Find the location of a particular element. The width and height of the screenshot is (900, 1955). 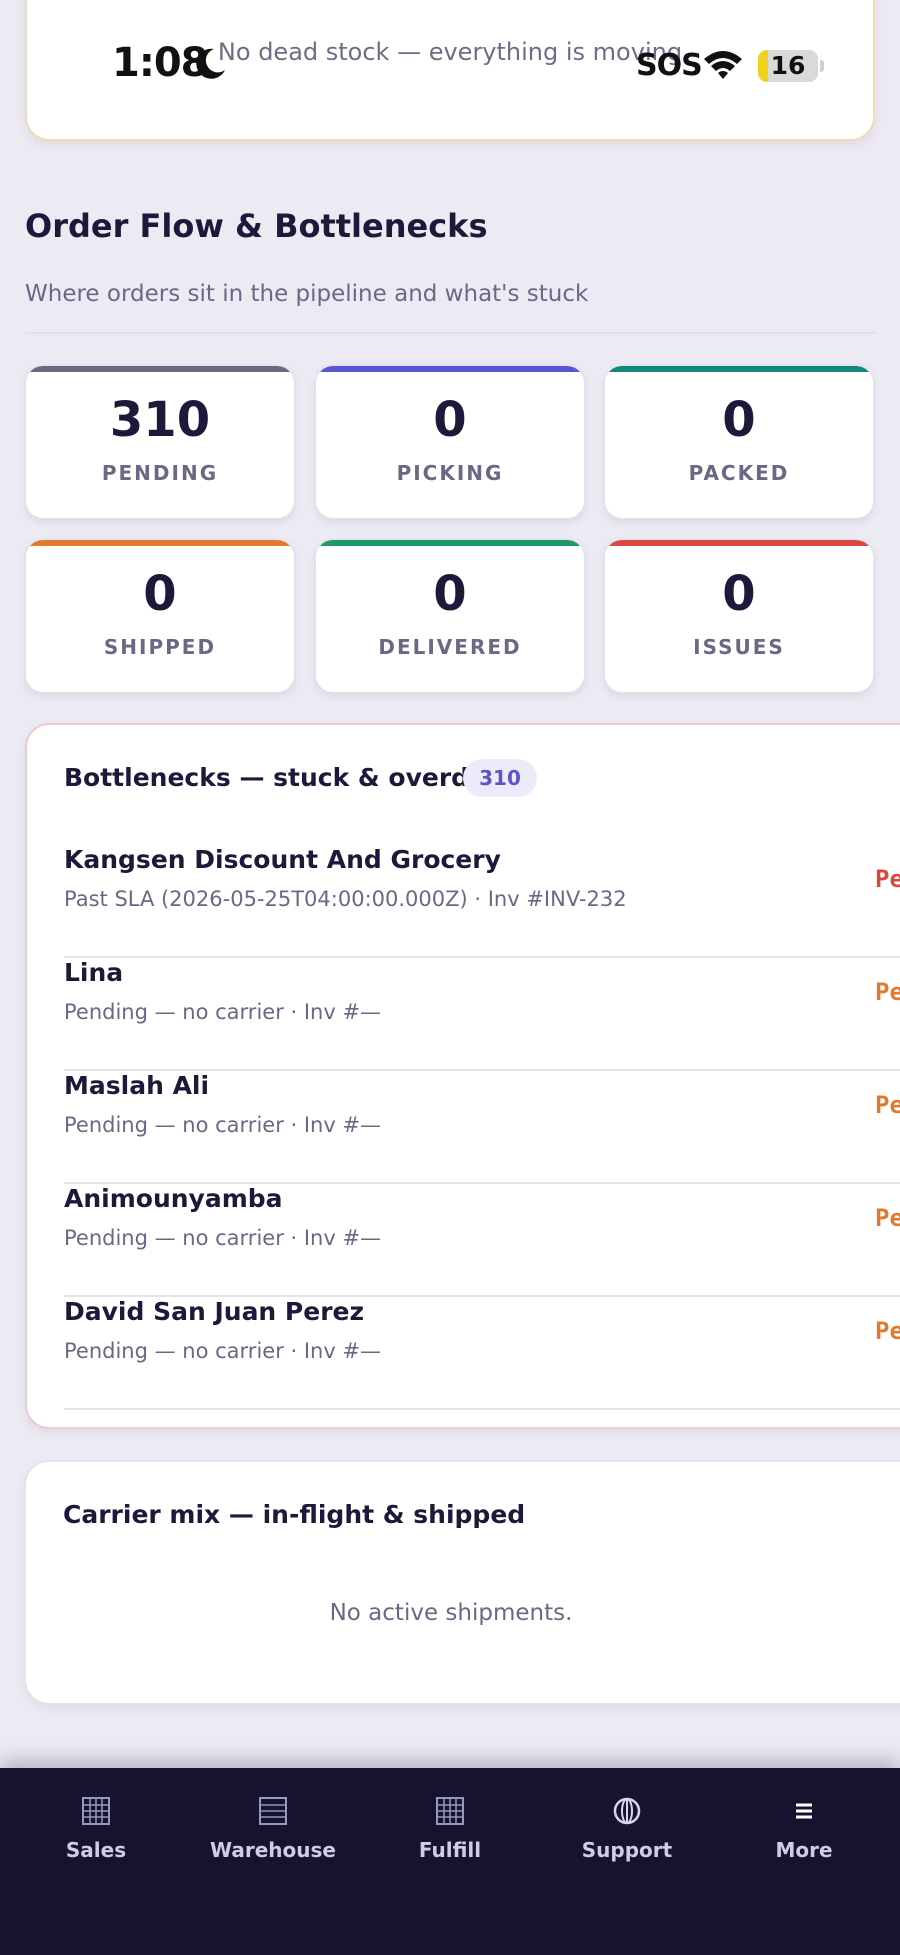

nav-item-sales: Sales is located at coordinates (96, 1828).